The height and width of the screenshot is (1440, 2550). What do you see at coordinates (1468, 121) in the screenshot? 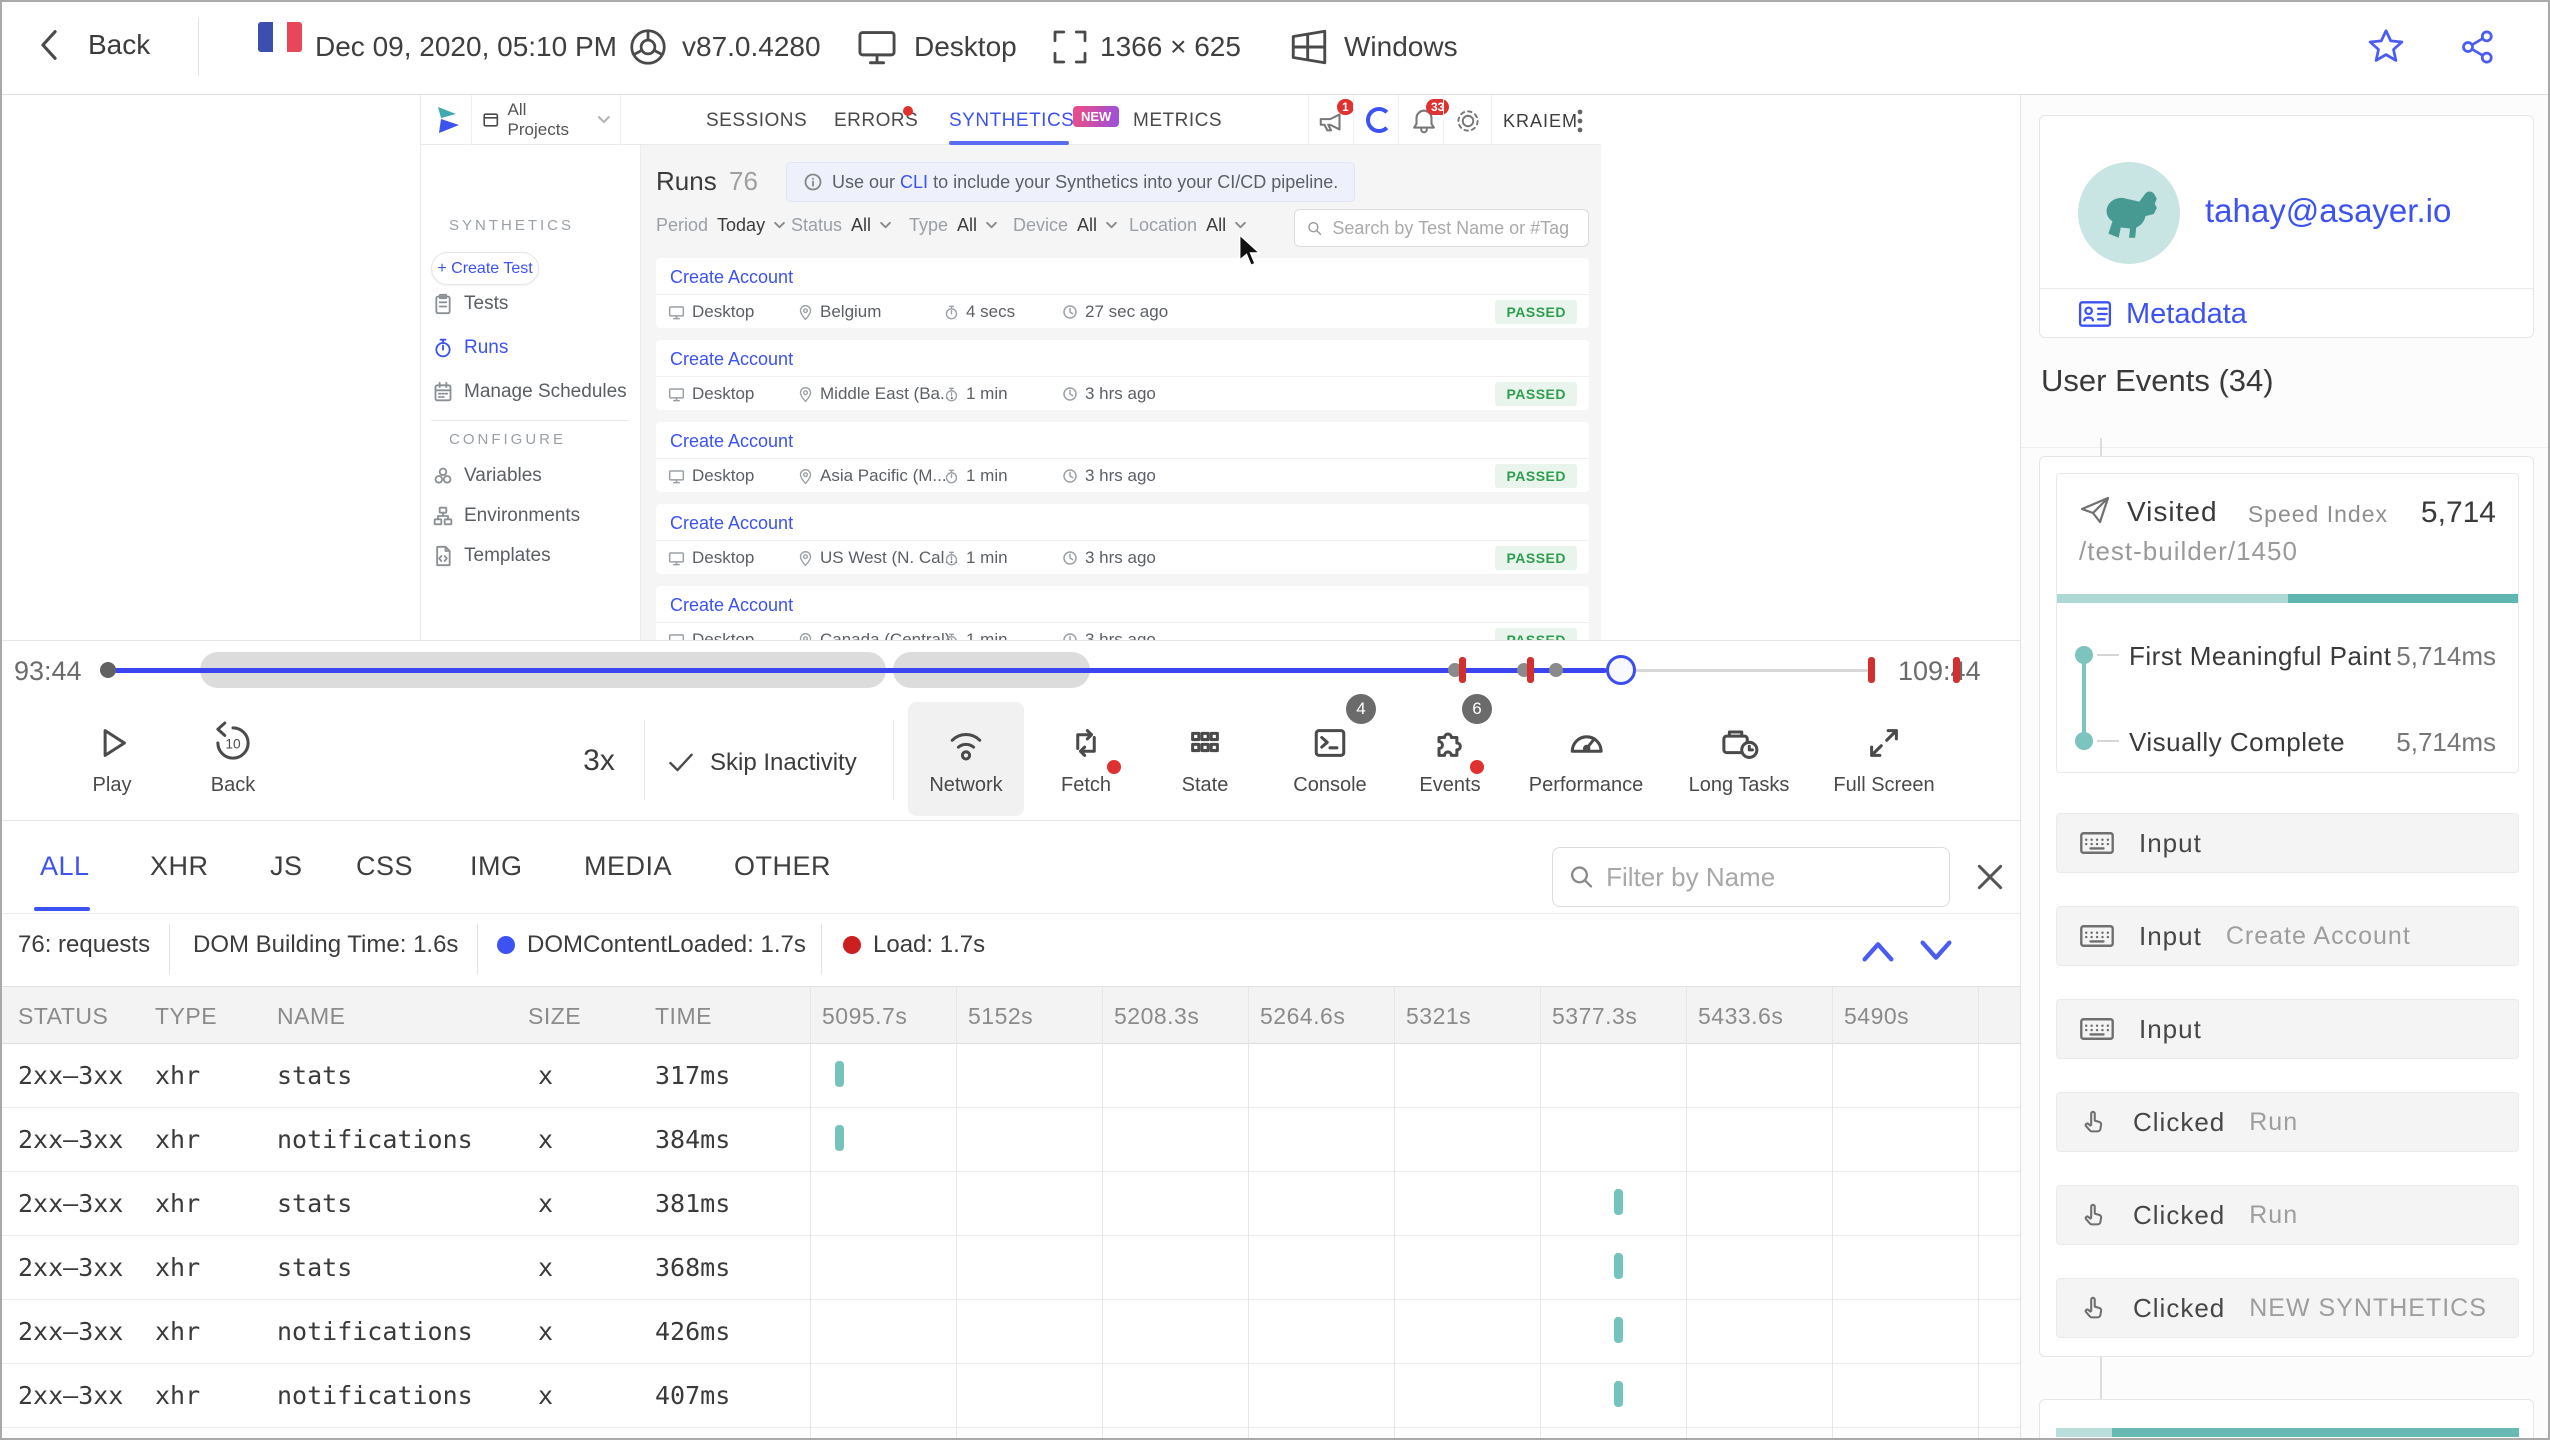
I see `gear-icon` at bounding box center [1468, 121].